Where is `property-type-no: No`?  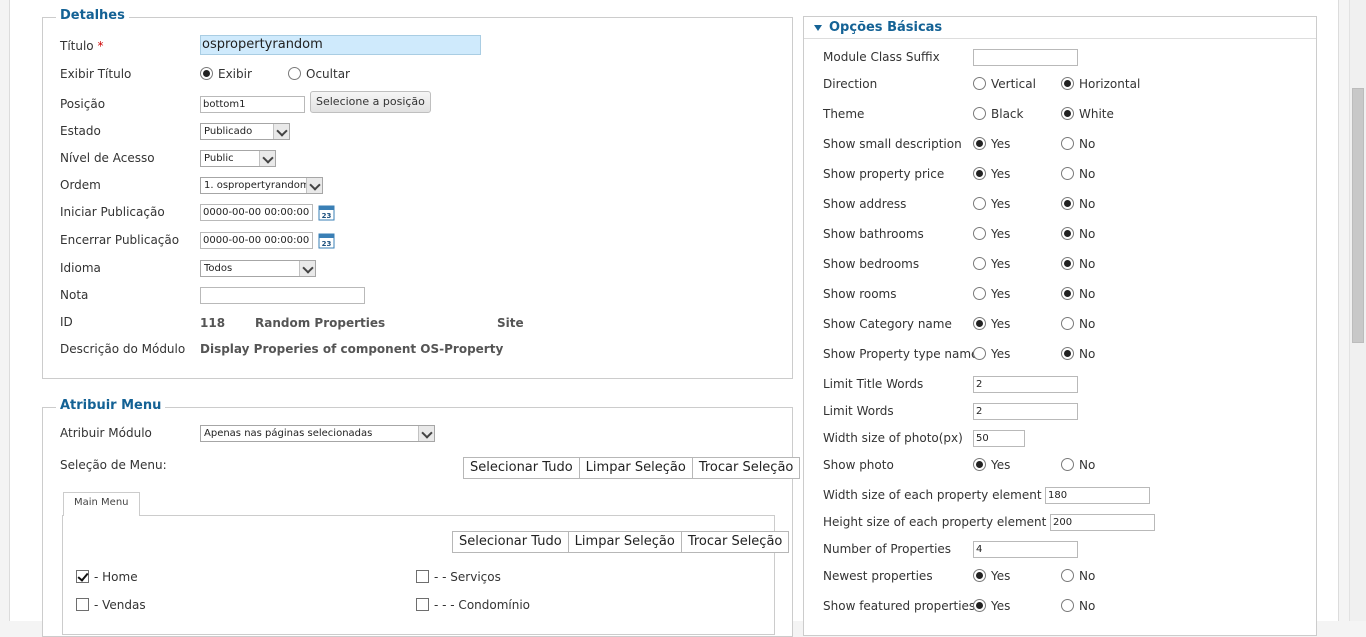 property-type-no: No is located at coordinates (1078, 354).